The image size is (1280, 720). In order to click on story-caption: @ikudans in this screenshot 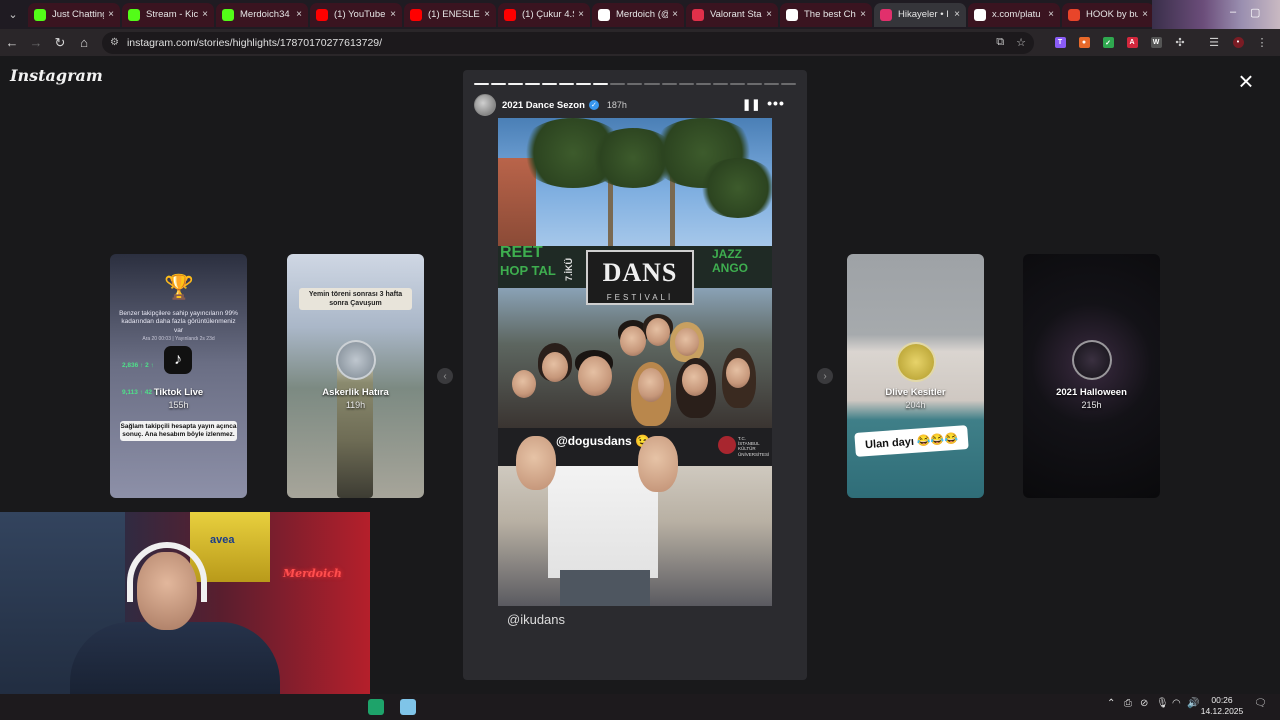, I will do `click(536, 619)`.